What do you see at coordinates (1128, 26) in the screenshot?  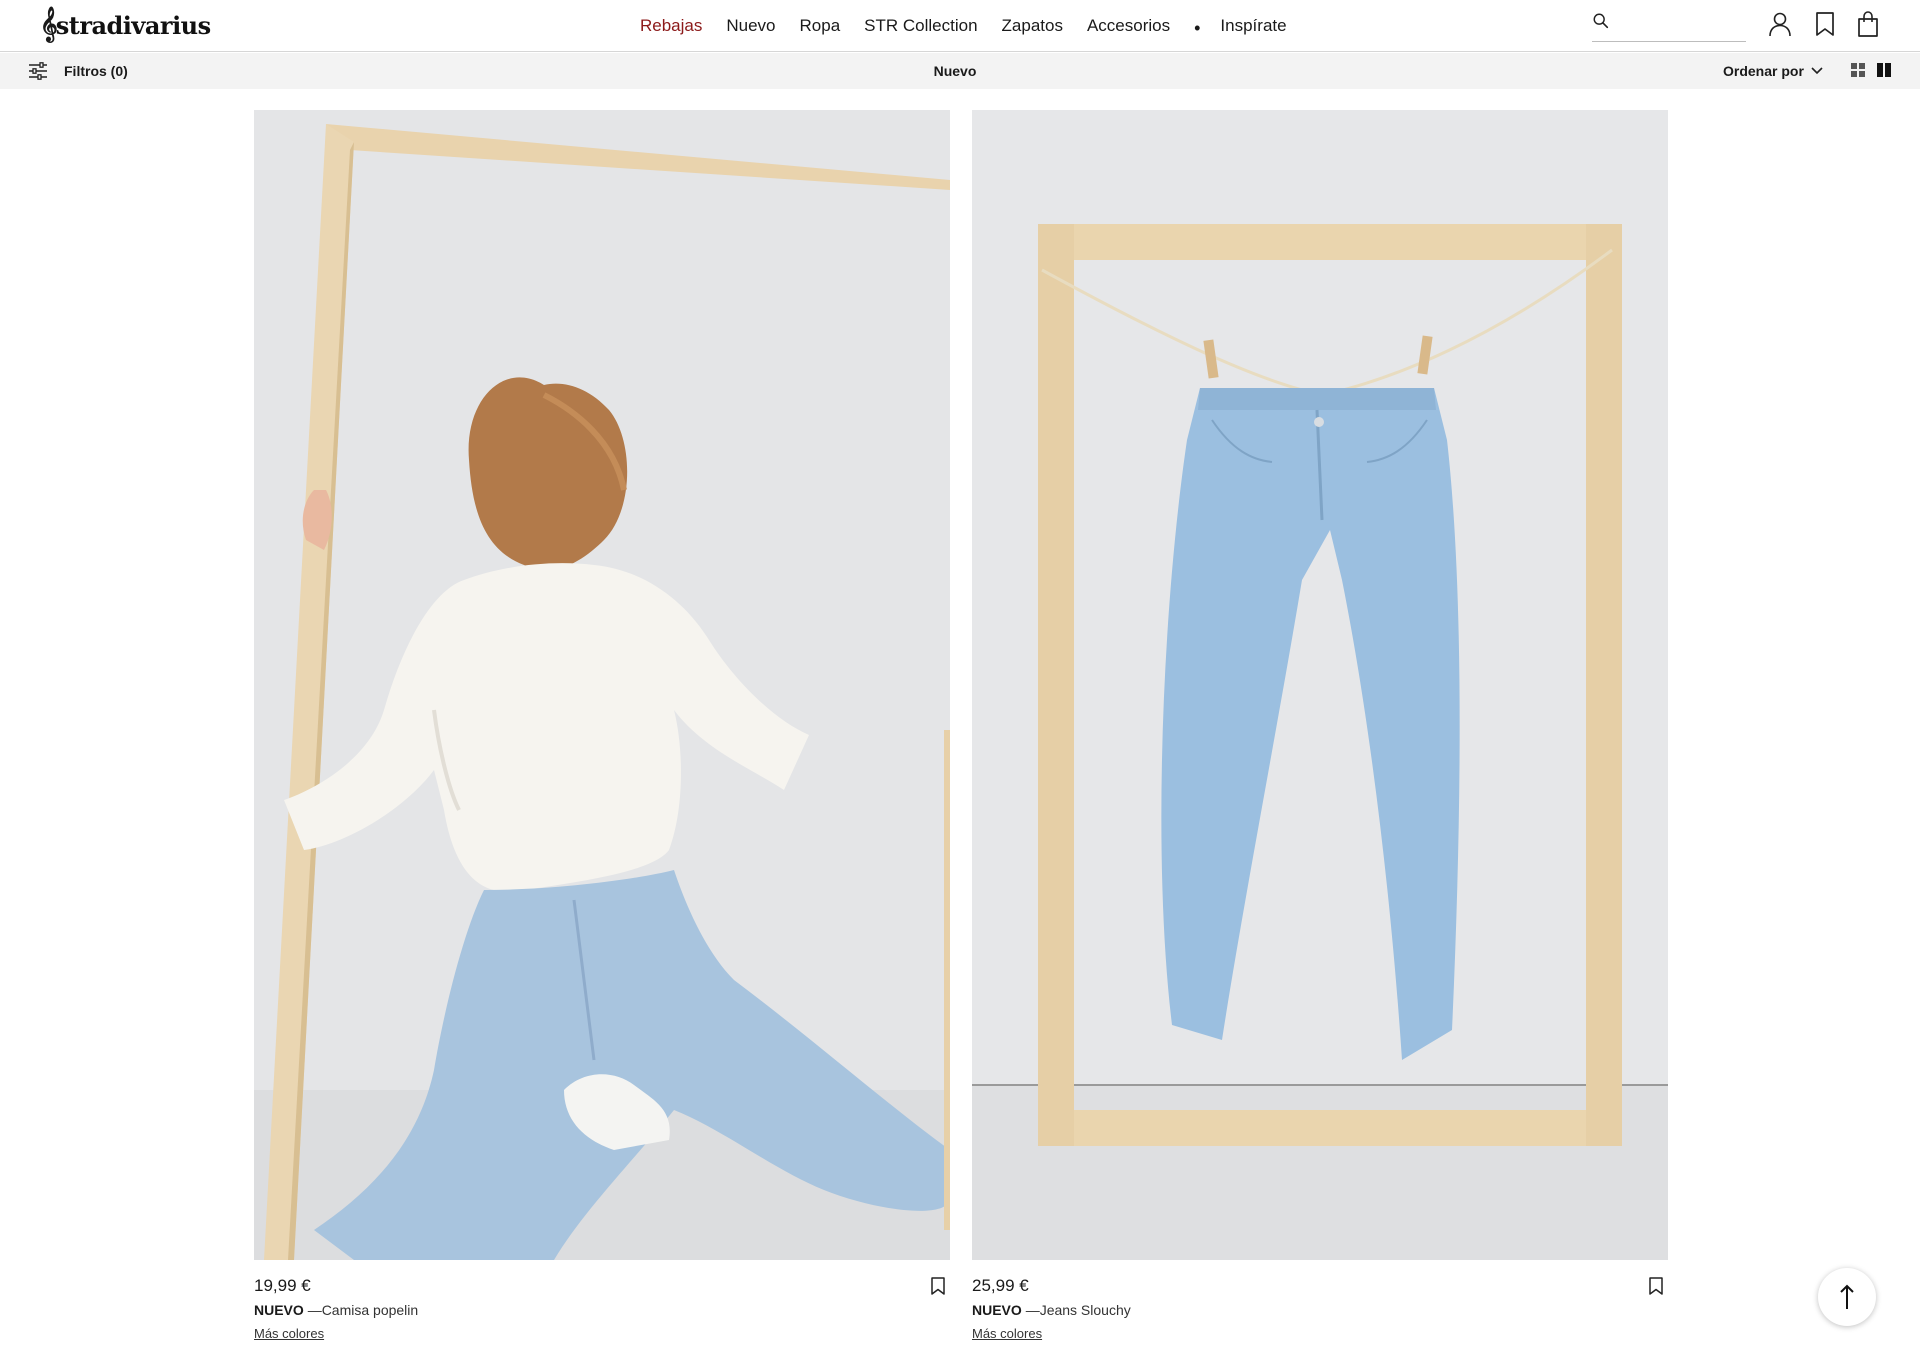 I see `nav-item-accesorios: Accesorios` at bounding box center [1128, 26].